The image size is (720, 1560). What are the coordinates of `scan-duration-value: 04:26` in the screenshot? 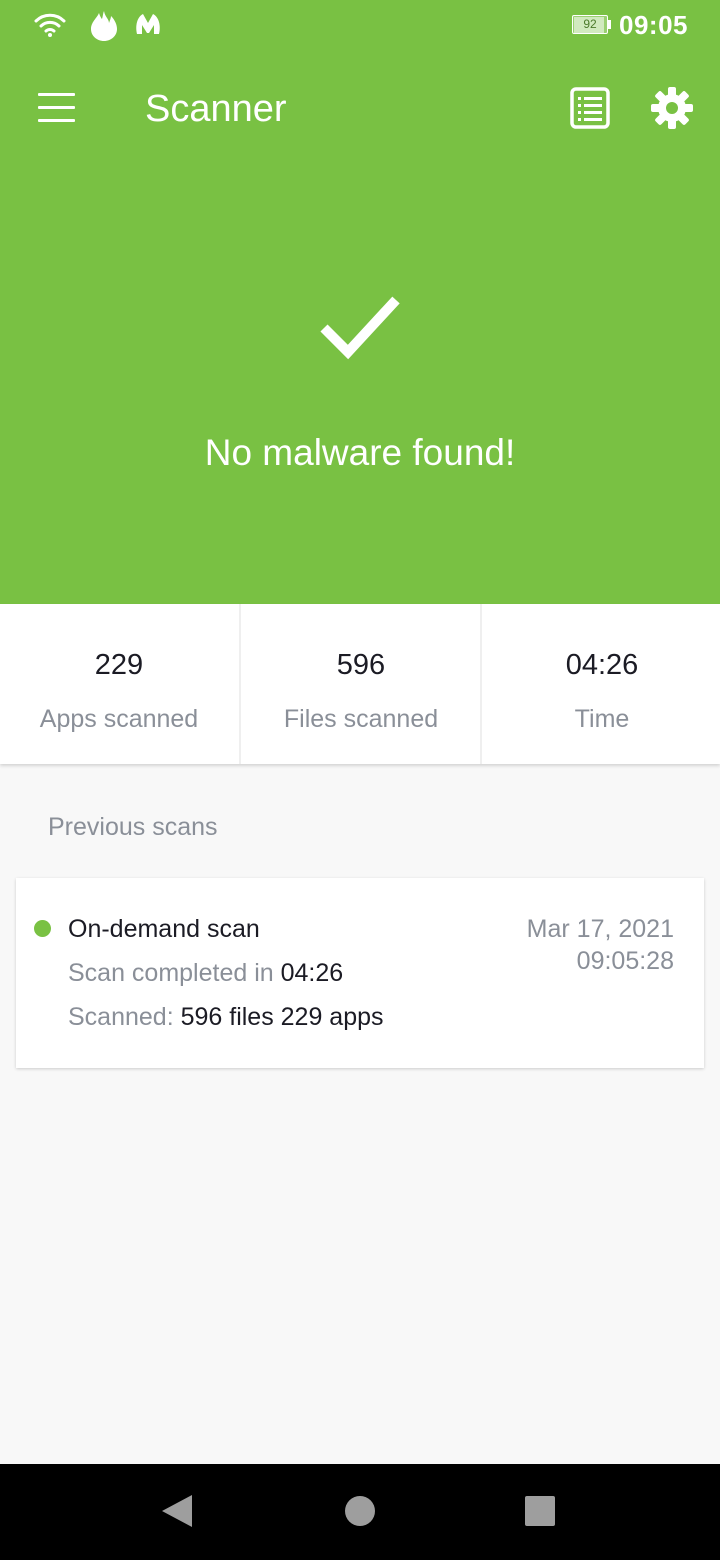 It's located at (312, 973).